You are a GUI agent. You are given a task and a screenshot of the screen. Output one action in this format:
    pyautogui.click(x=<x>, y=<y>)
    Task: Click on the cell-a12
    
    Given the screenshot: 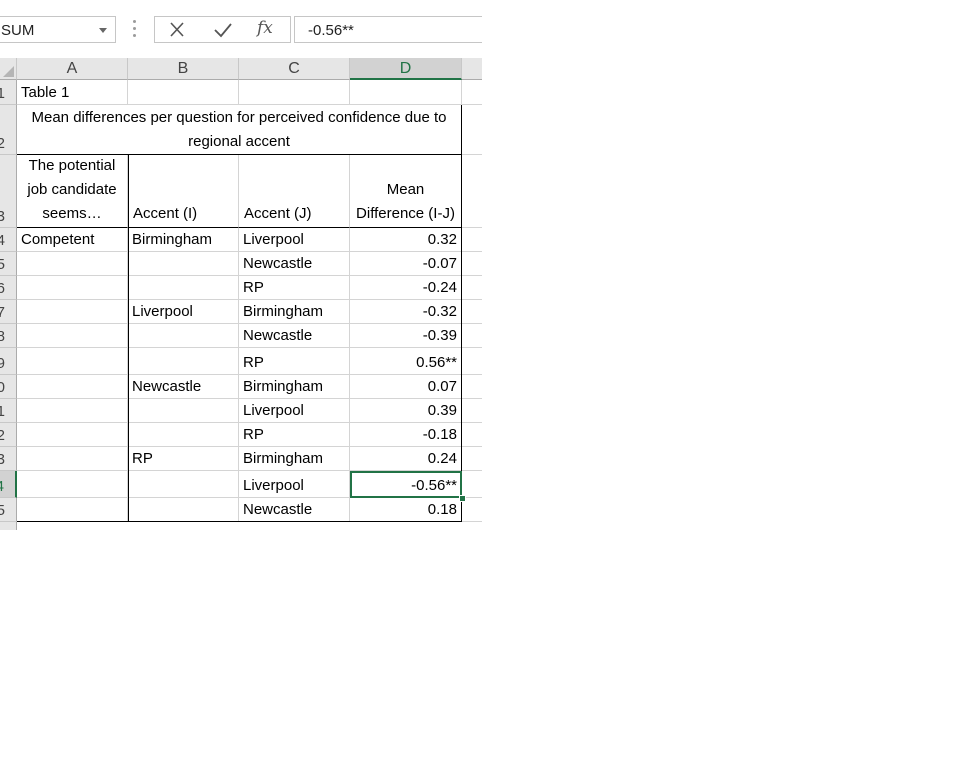 What is the action you would take?
    pyautogui.click(x=72, y=435)
    